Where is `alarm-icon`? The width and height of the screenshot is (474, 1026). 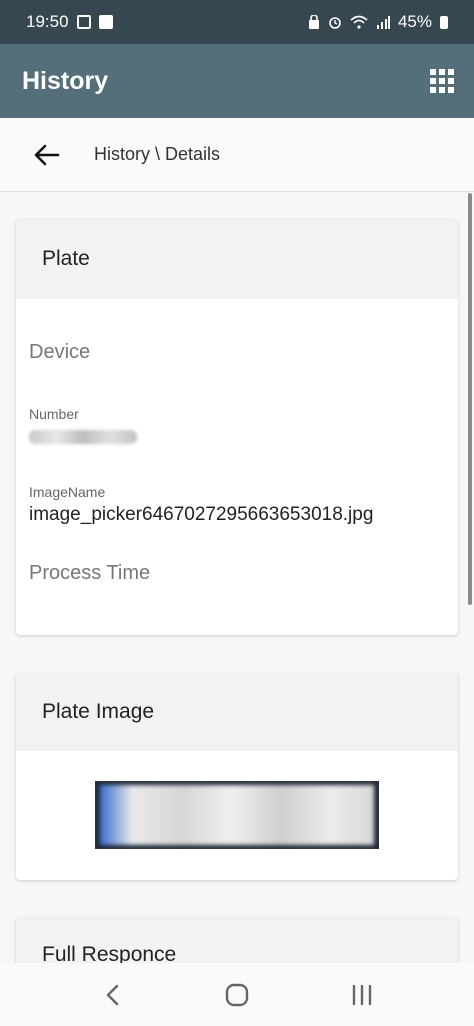 alarm-icon is located at coordinates (335, 23).